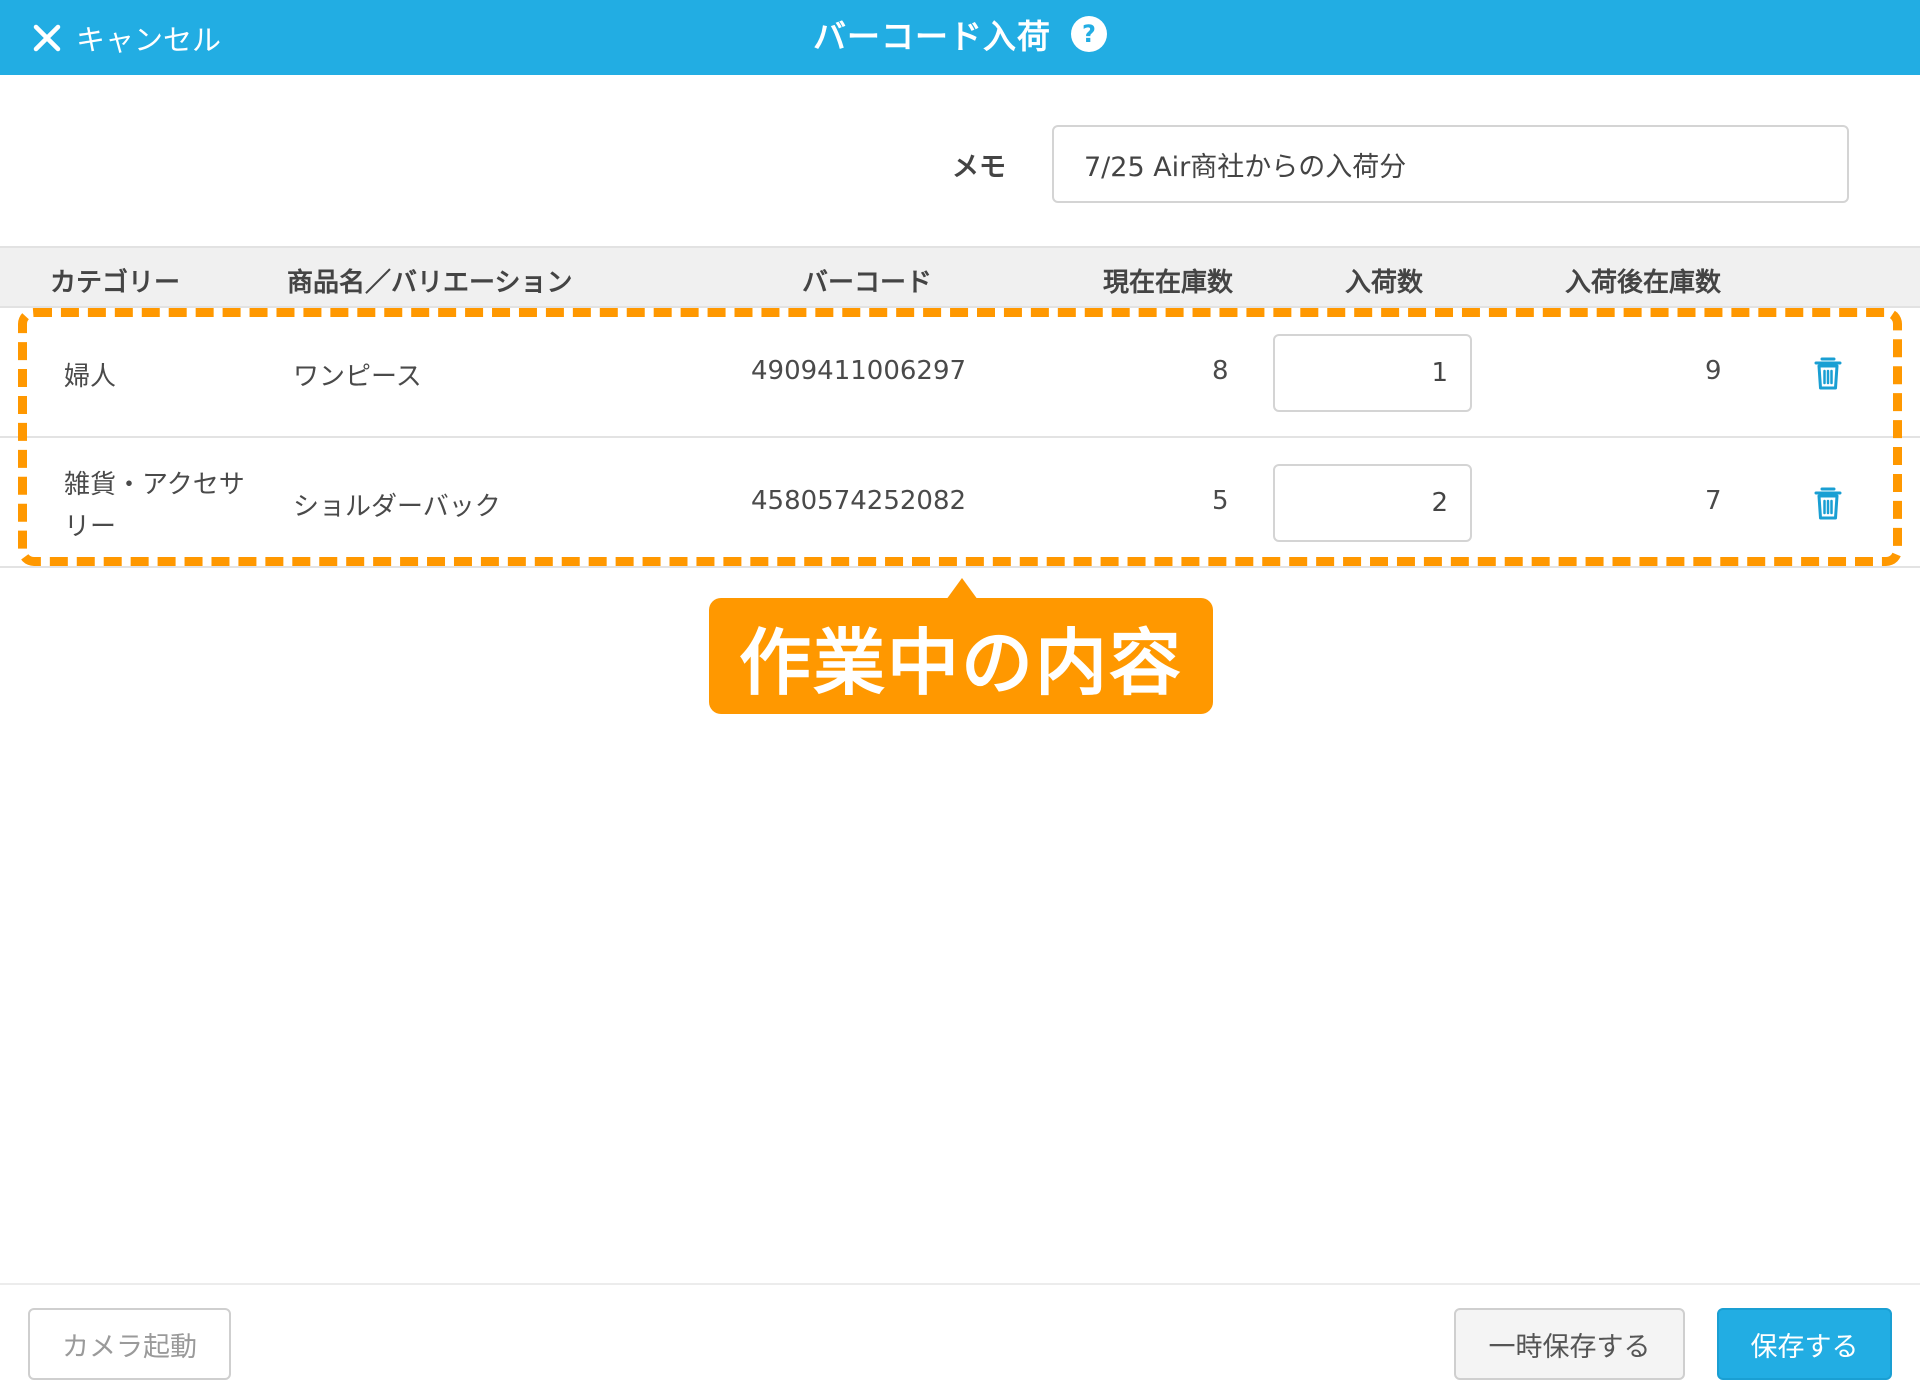 Image resolution: width=1920 pixels, height=1400 pixels. Describe the element at coordinates (397, 507) in the screenshot. I see `product-cell: ショルダーバック` at that location.